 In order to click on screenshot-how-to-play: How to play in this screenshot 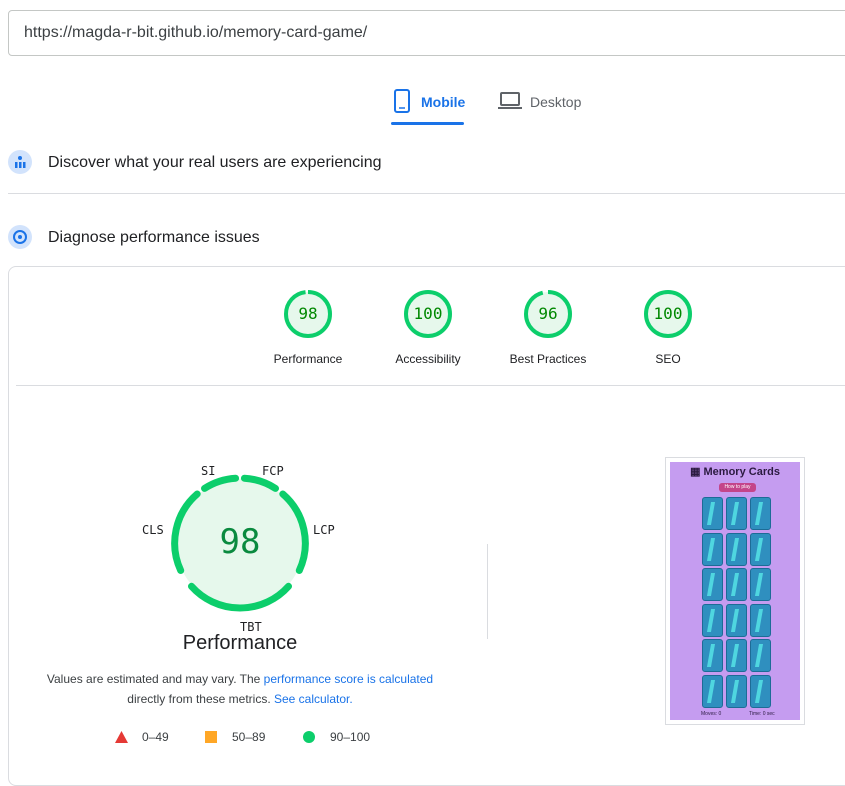, I will do `click(737, 487)`.